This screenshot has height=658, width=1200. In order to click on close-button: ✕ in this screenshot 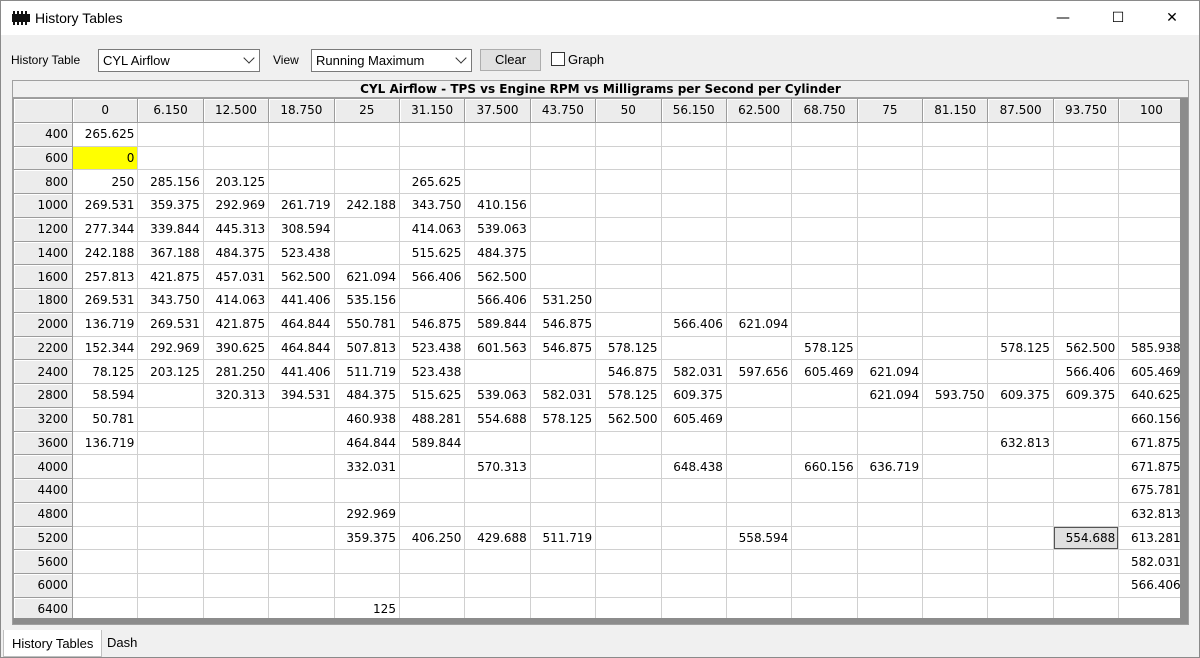, I will do `click(1172, 18)`.